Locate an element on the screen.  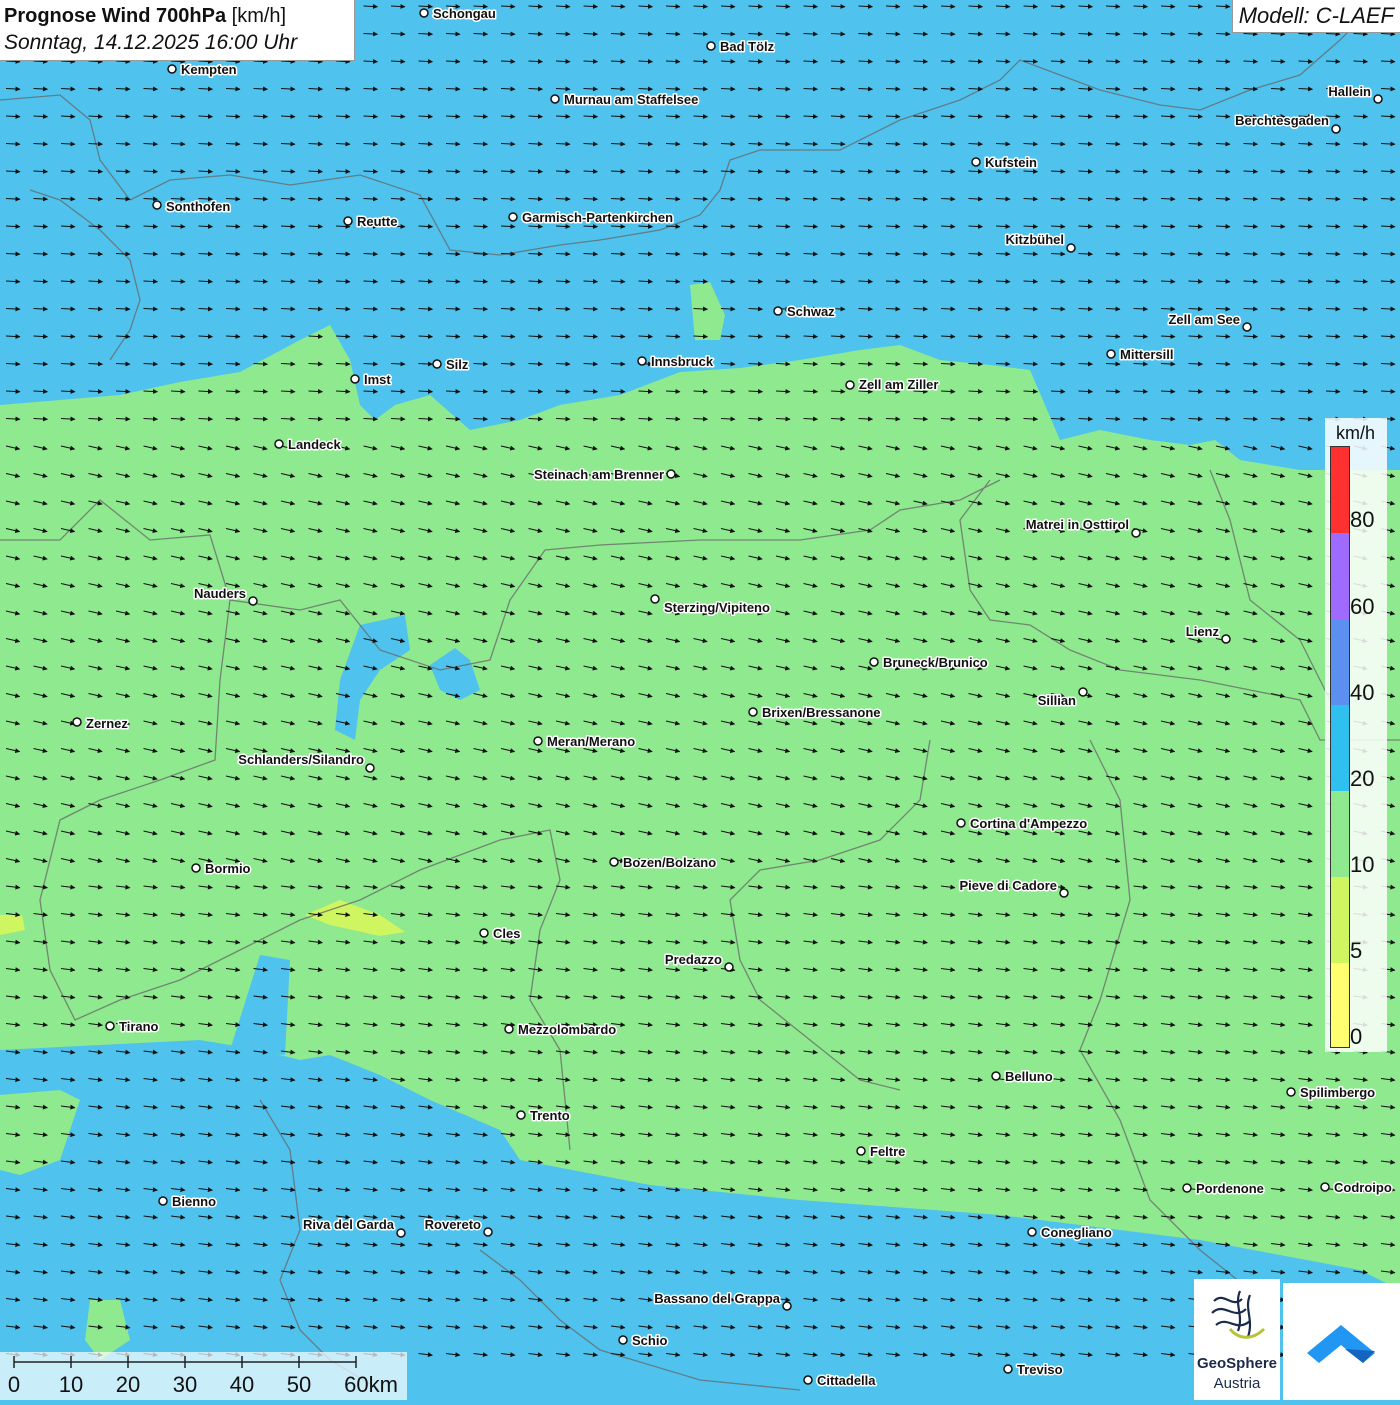
svg-text: Mittersill is located at coordinates (1146, 354).